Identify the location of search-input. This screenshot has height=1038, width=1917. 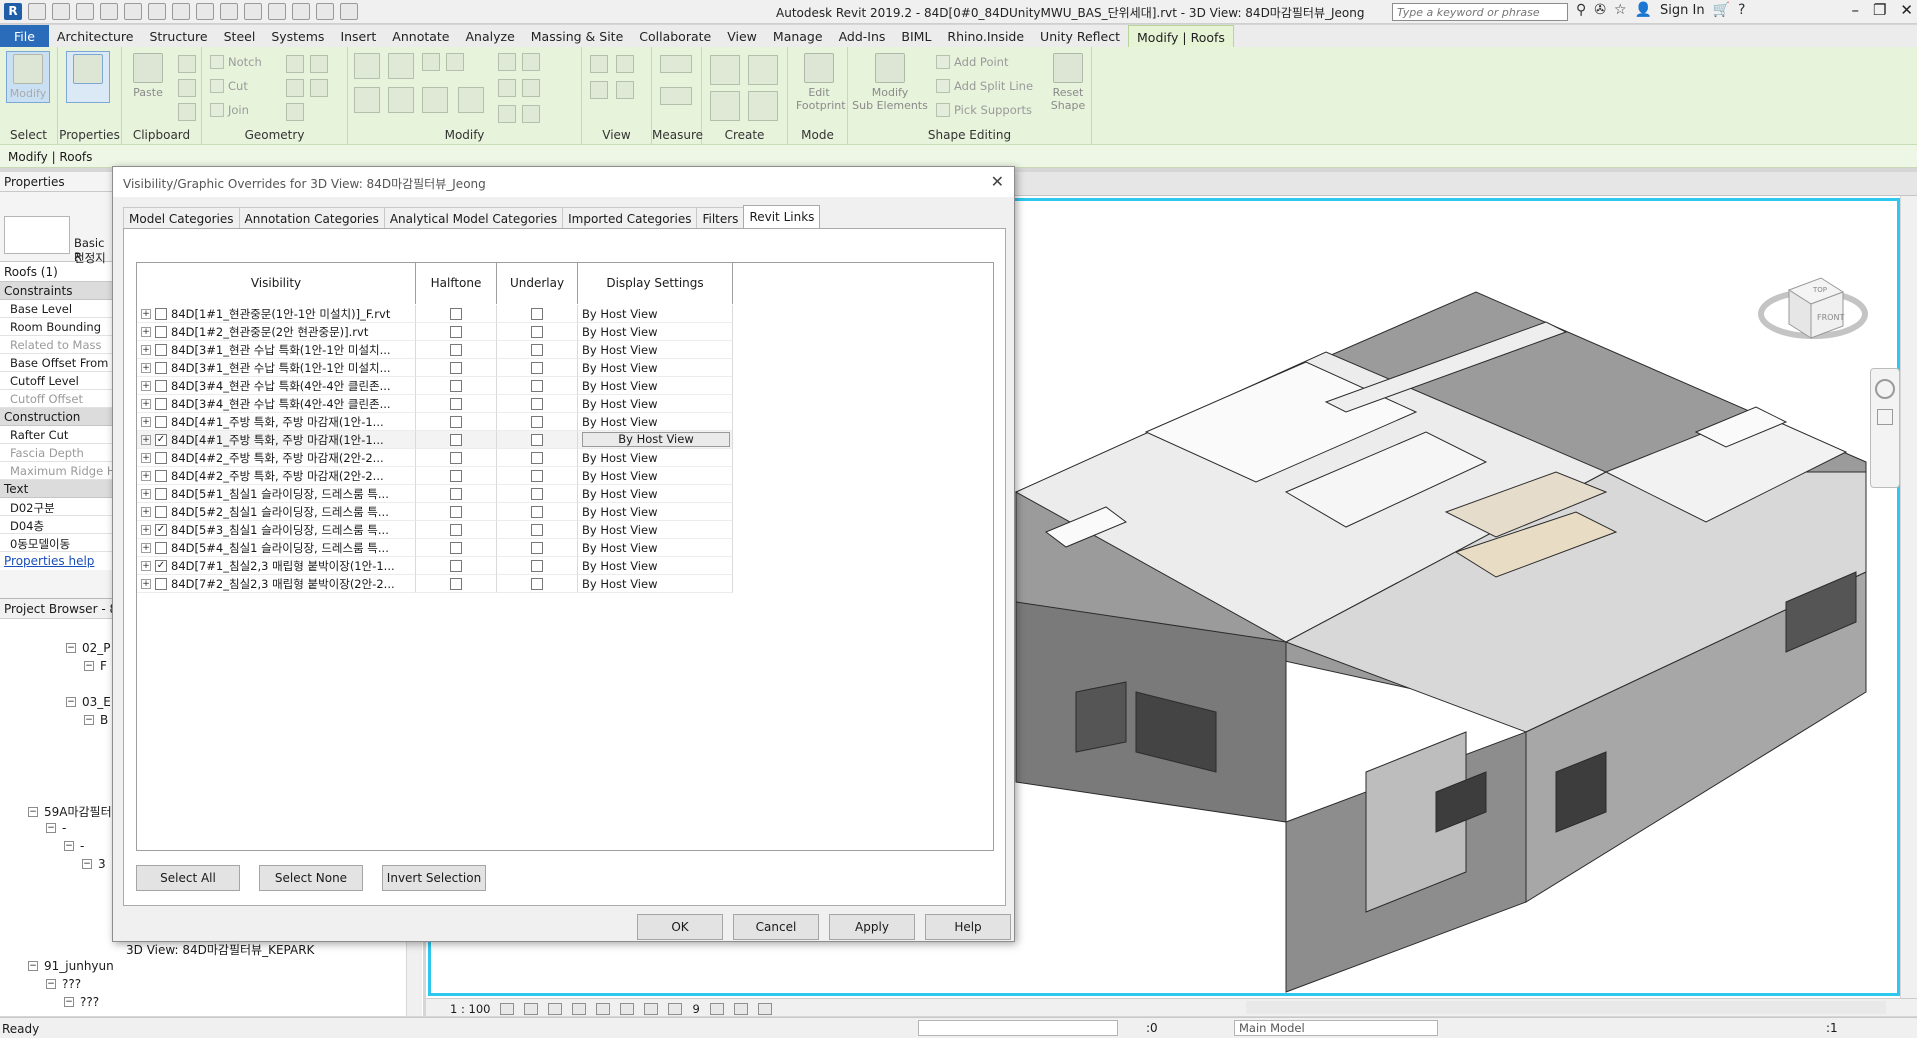
(1480, 12).